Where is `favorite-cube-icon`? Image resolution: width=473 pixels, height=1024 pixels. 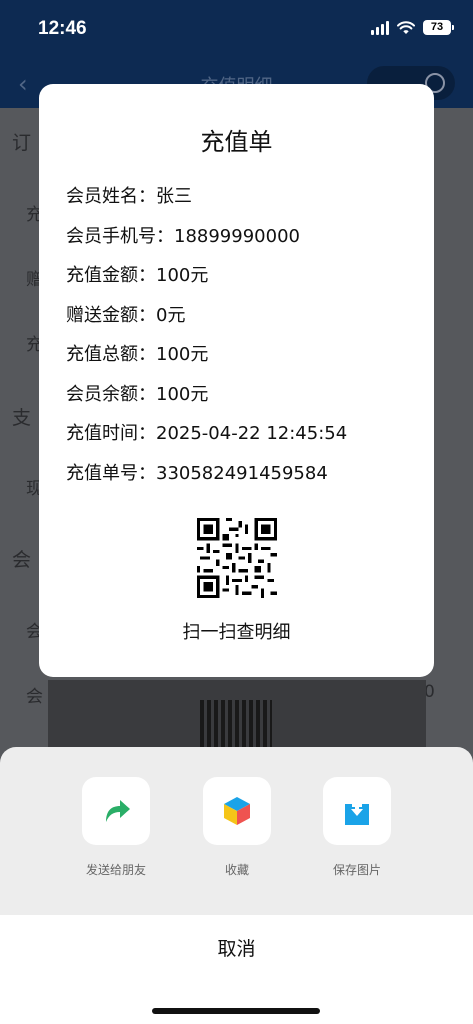 favorite-cube-icon is located at coordinates (237, 811).